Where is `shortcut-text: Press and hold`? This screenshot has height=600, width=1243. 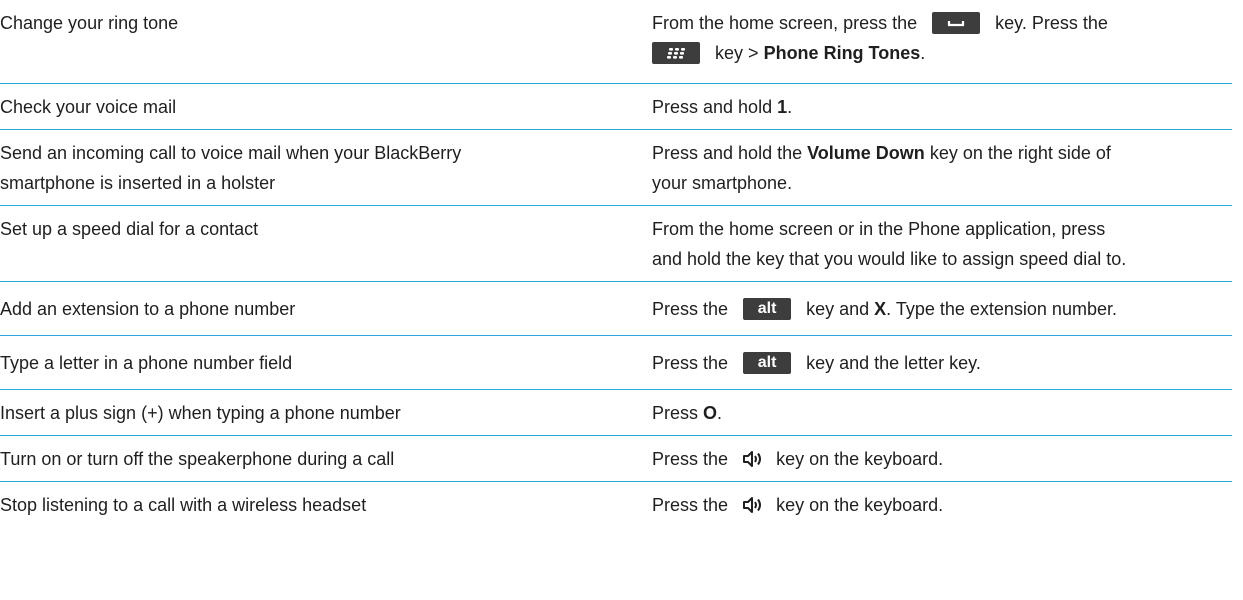 shortcut-text: Press and hold is located at coordinates (712, 107).